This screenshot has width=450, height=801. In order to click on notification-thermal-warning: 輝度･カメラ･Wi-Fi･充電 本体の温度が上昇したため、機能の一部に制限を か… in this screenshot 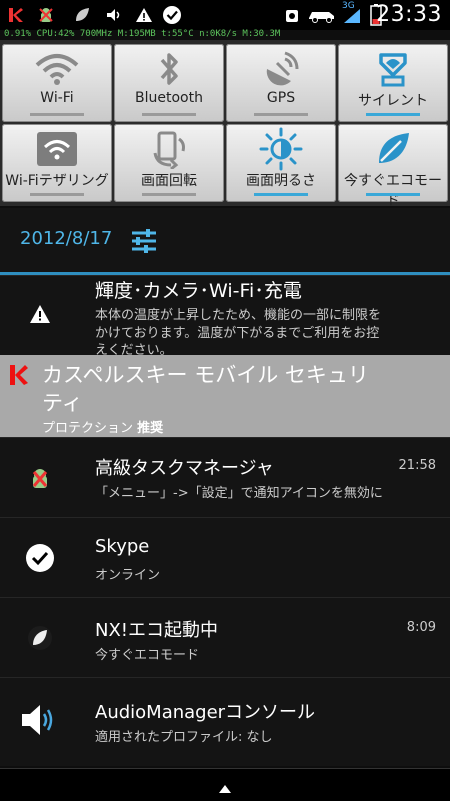, I will do `click(225, 316)`.